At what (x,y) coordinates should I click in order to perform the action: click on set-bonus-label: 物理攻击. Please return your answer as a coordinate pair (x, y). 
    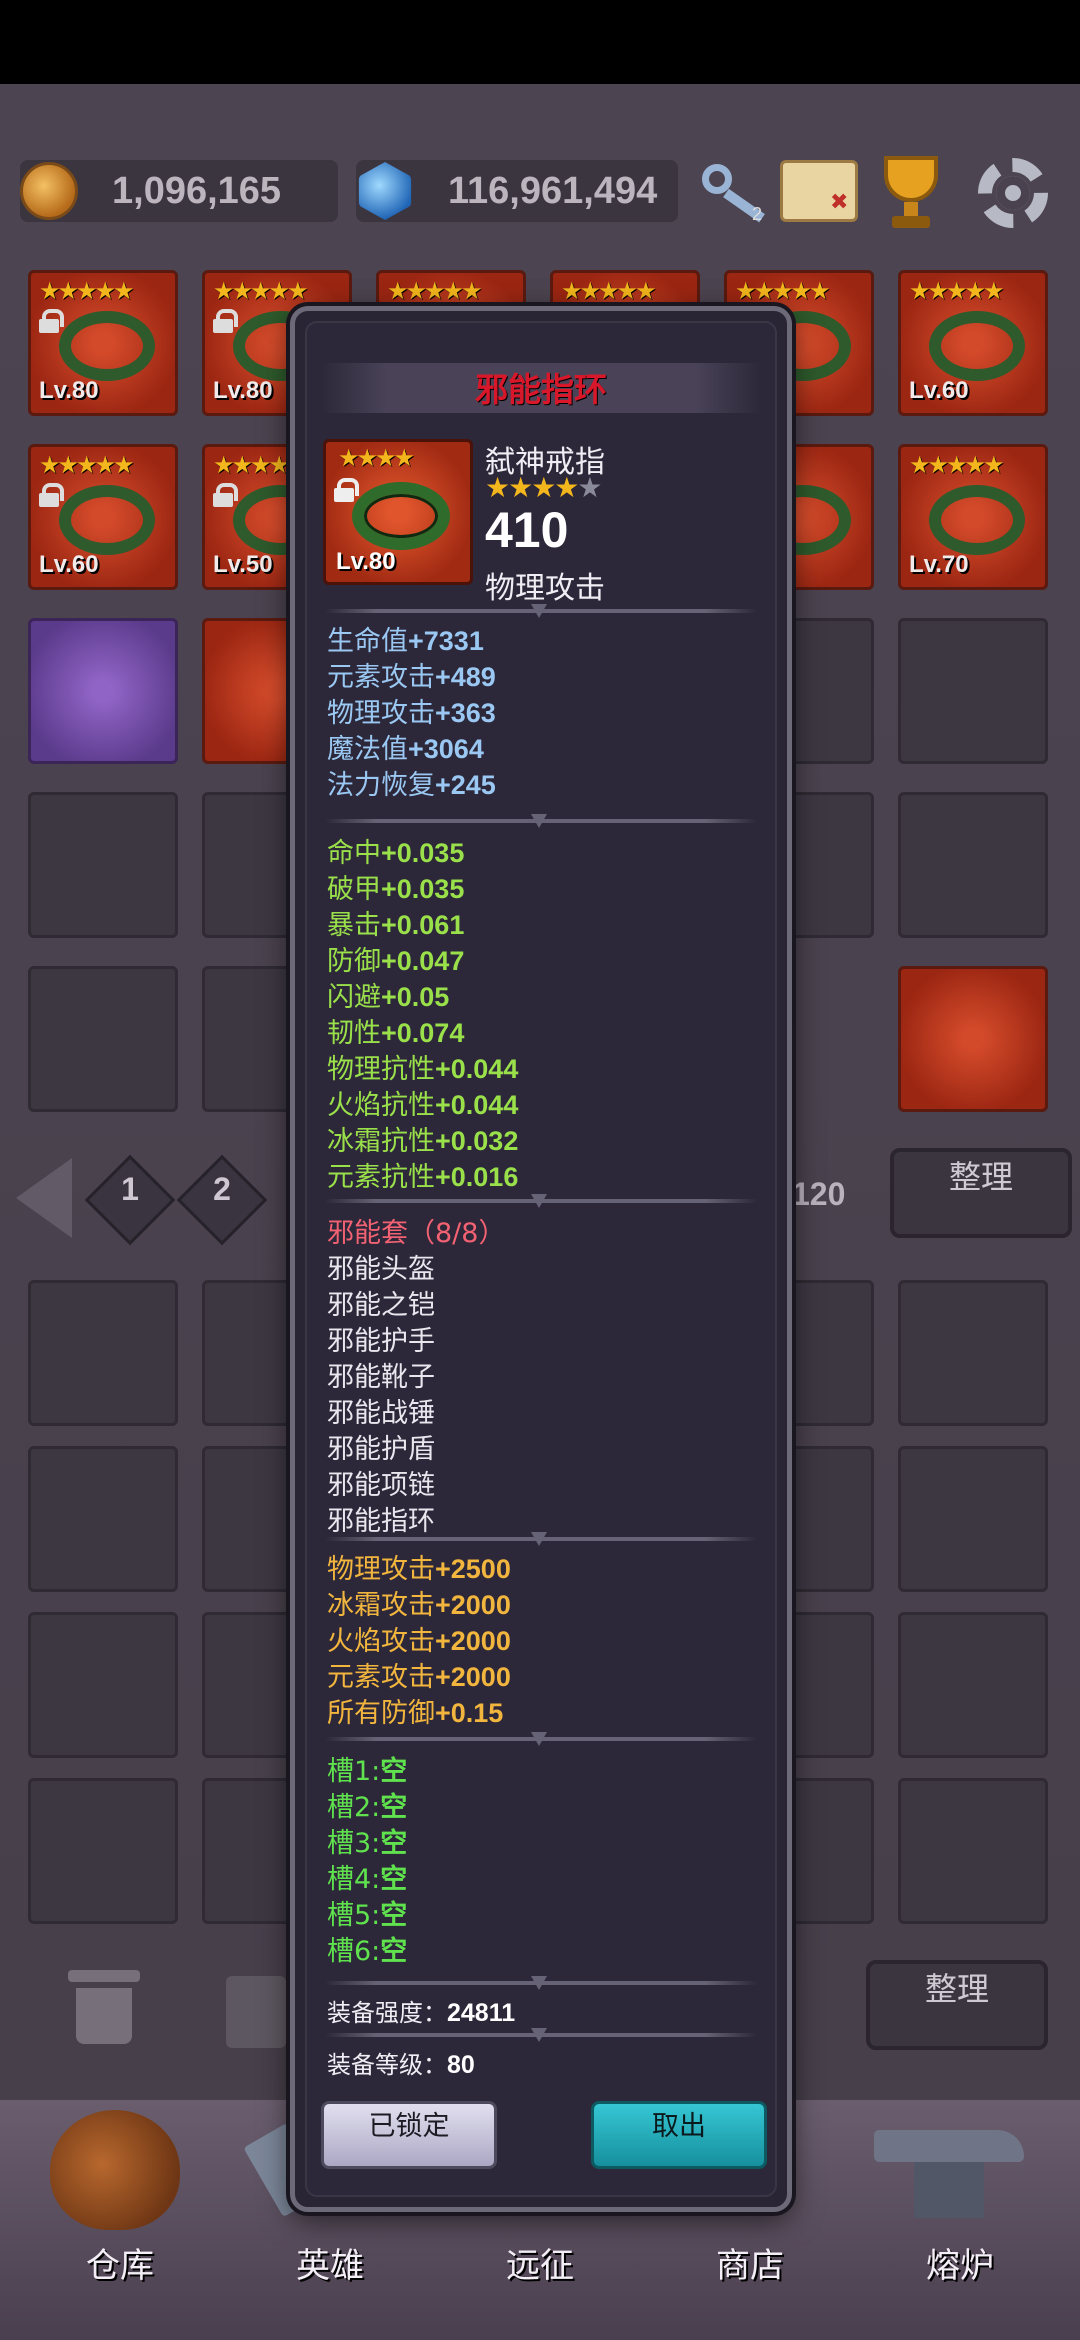
    Looking at the image, I should click on (381, 1569).